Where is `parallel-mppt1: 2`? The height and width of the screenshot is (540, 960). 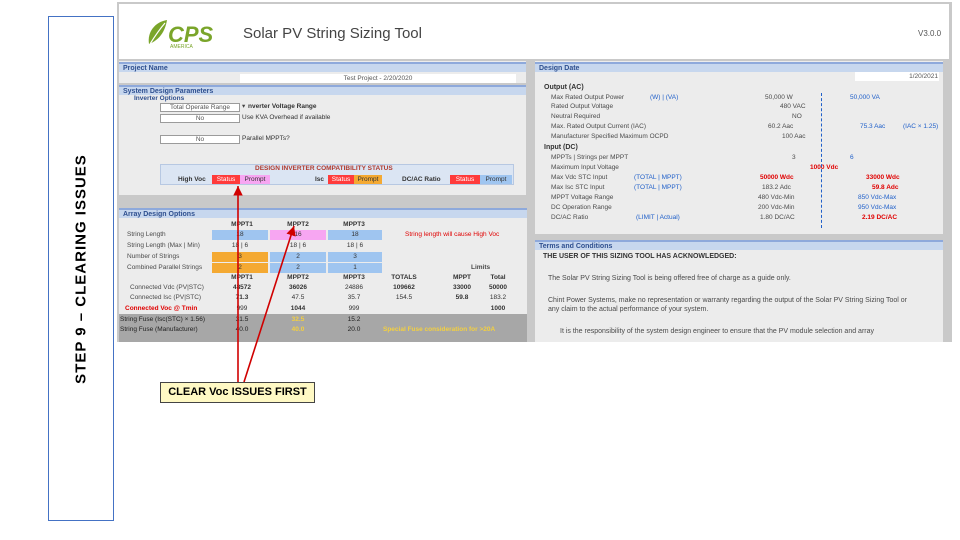
parallel-mppt1: 2 is located at coordinates (240, 268).